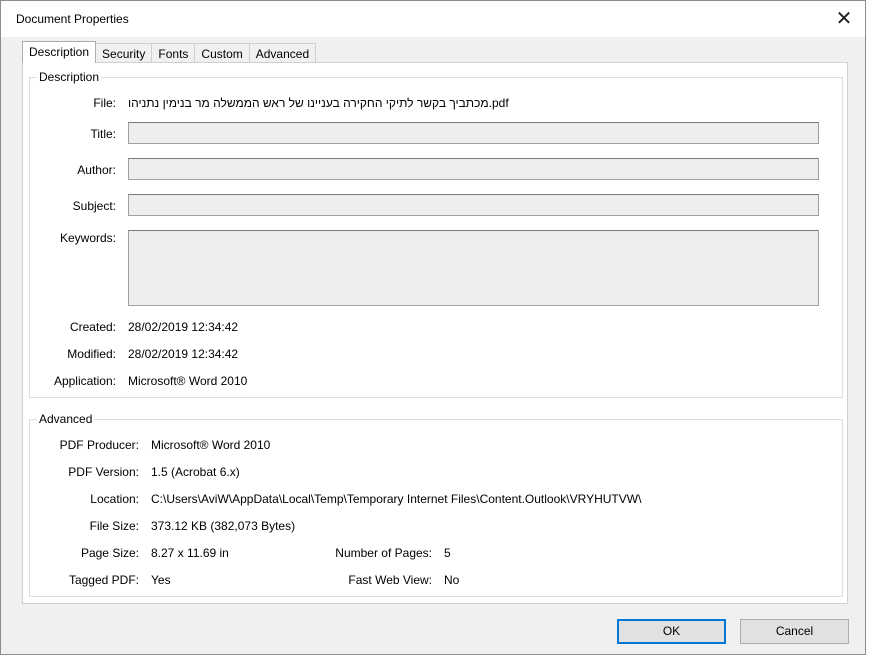 The height and width of the screenshot is (657, 869). What do you see at coordinates (92, 327) in the screenshot?
I see `created-label: Created:` at bounding box center [92, 327].